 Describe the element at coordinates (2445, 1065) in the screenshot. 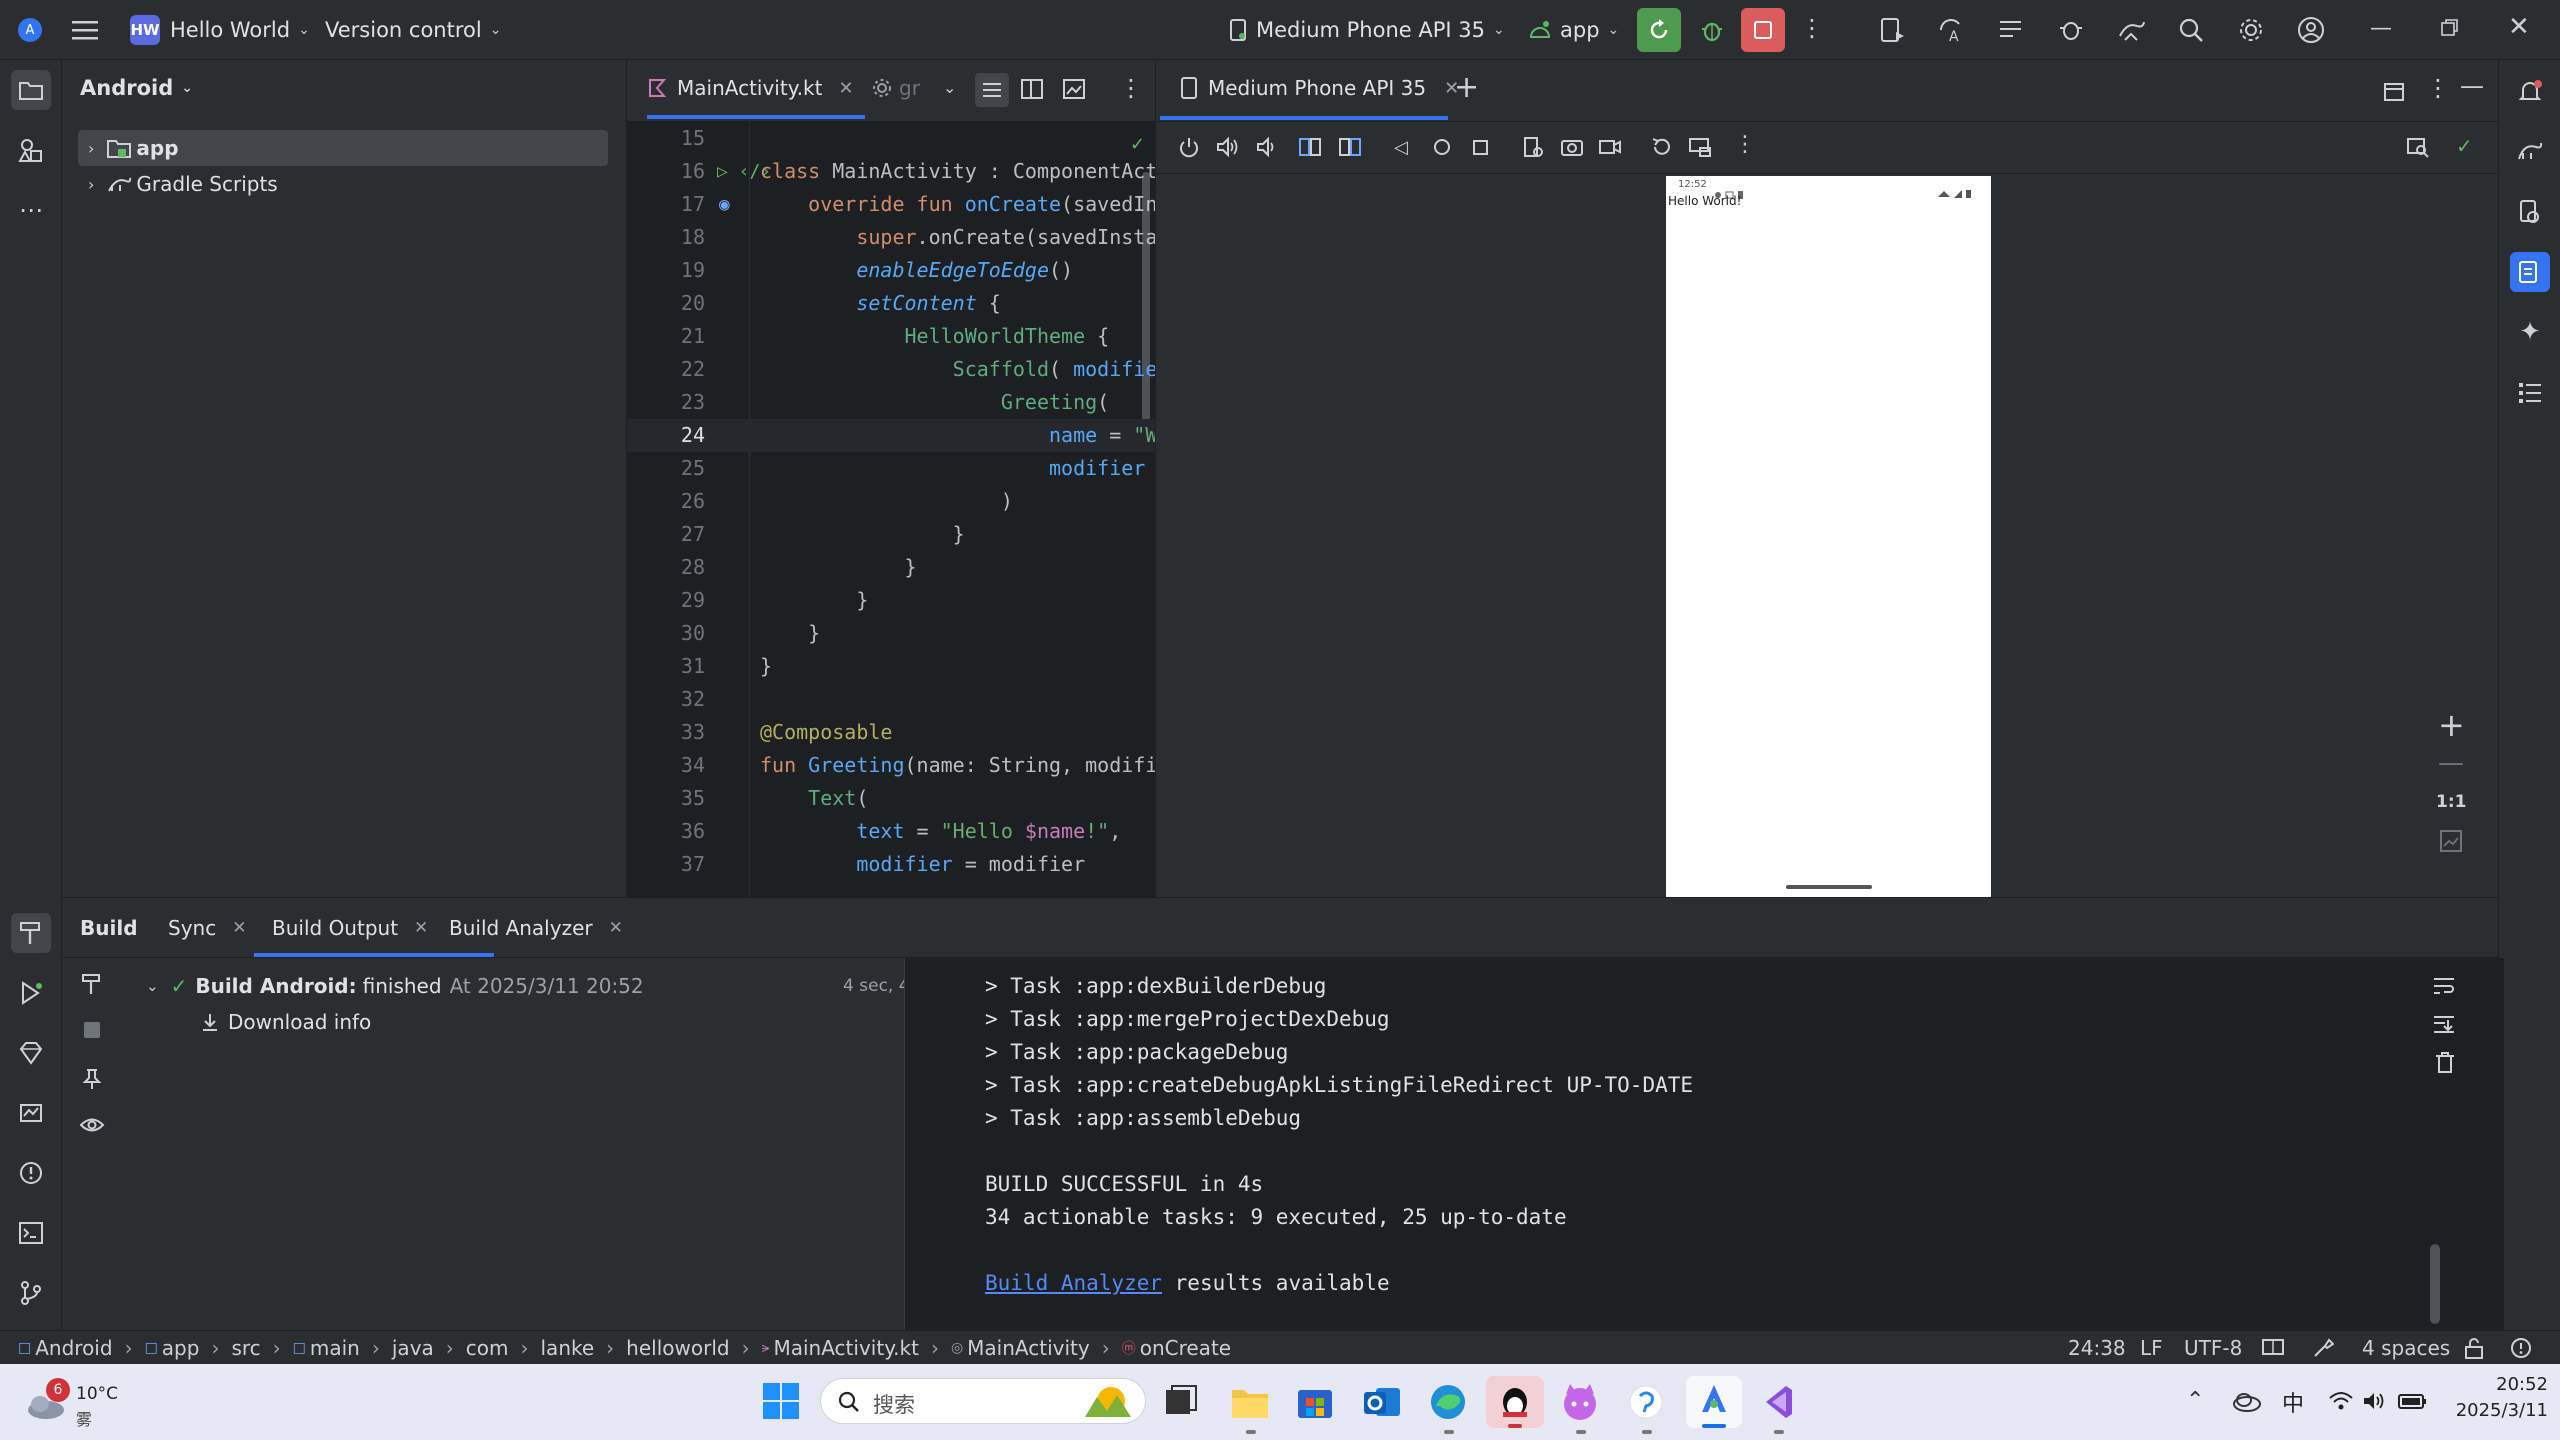

I see `trash-icon` at that location.